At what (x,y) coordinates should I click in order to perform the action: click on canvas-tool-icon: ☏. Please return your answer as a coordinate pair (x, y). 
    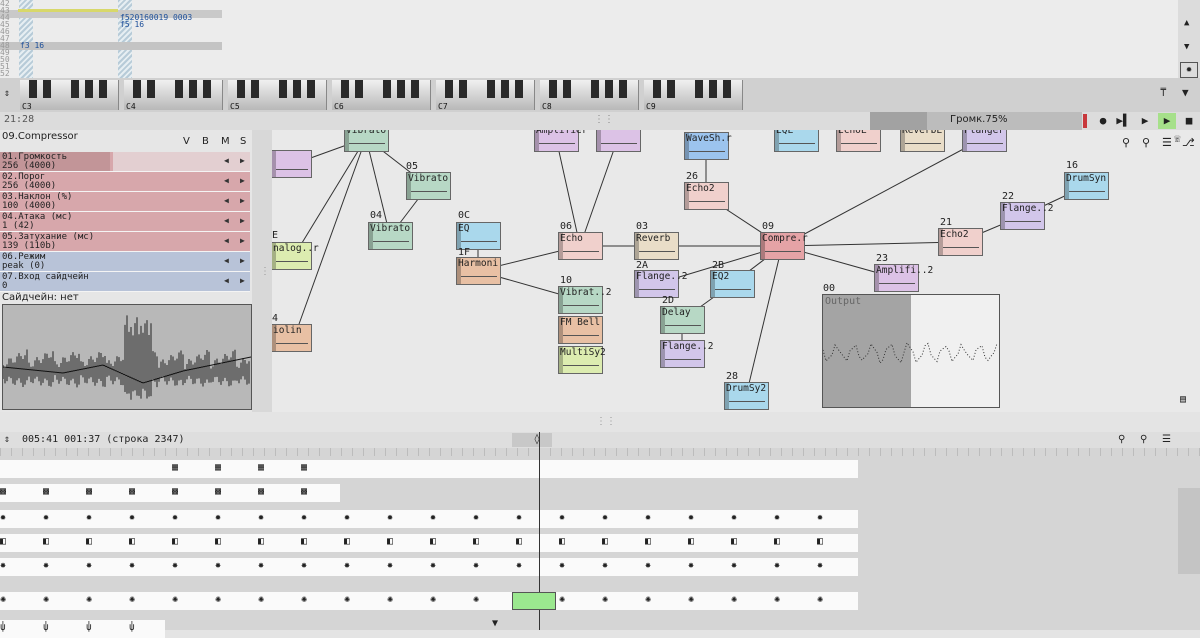
    Looking at the image, I should click on (1177, 138).